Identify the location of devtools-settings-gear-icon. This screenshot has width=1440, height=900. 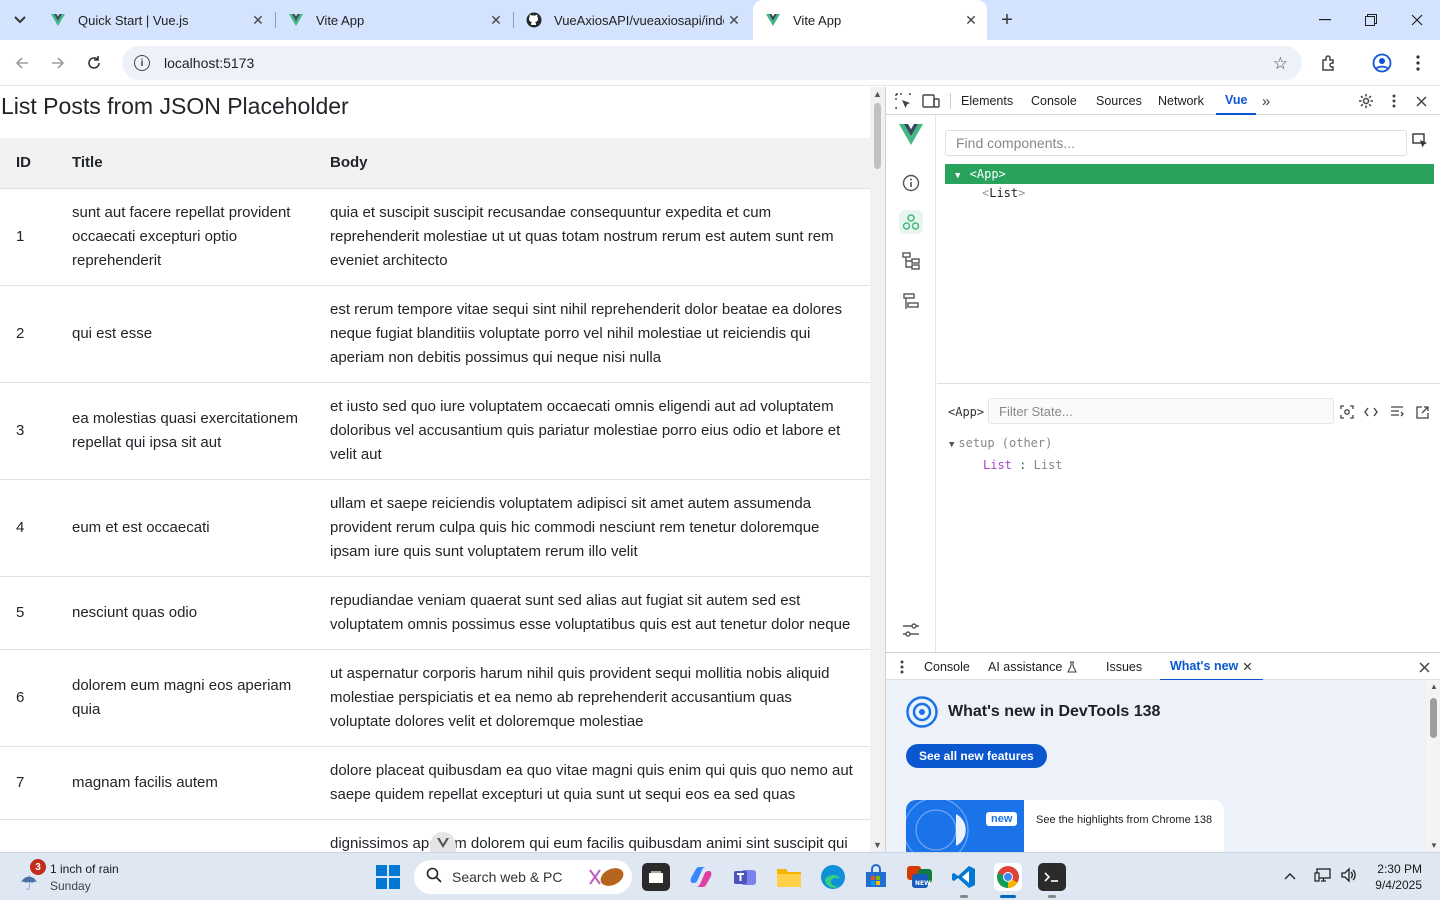
(1366, 101).